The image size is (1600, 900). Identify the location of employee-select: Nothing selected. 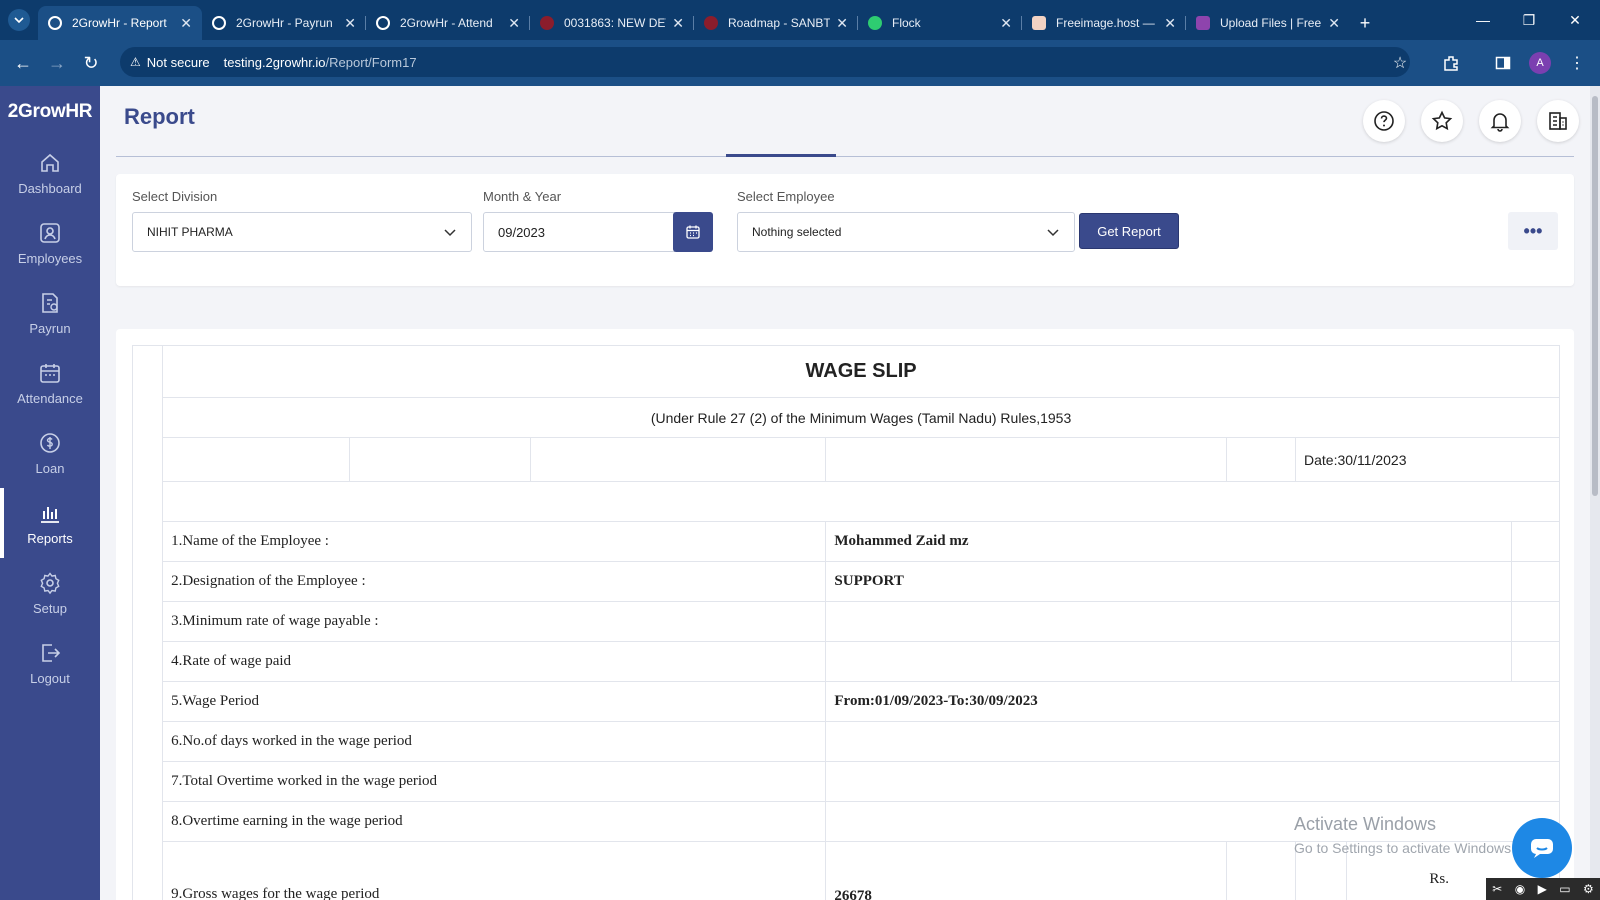
(906, 232).